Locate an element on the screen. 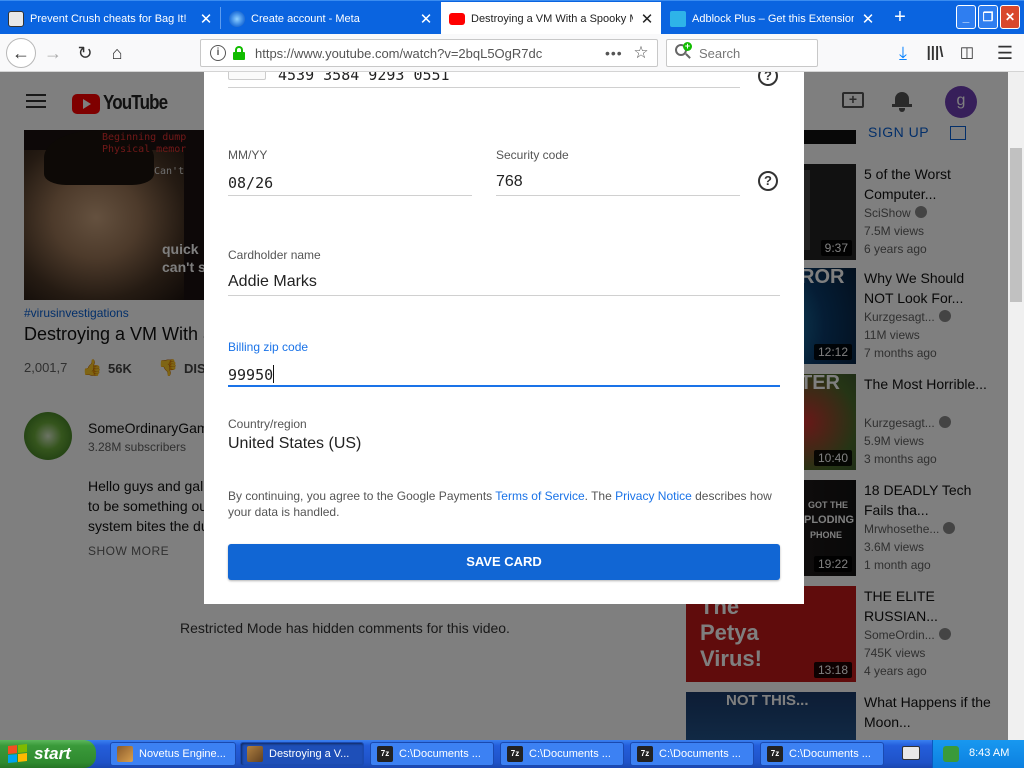 Image resolution: width=1024 pixels, height=768 pixels. zip-underline-focused is located at coordinates (504, 386).